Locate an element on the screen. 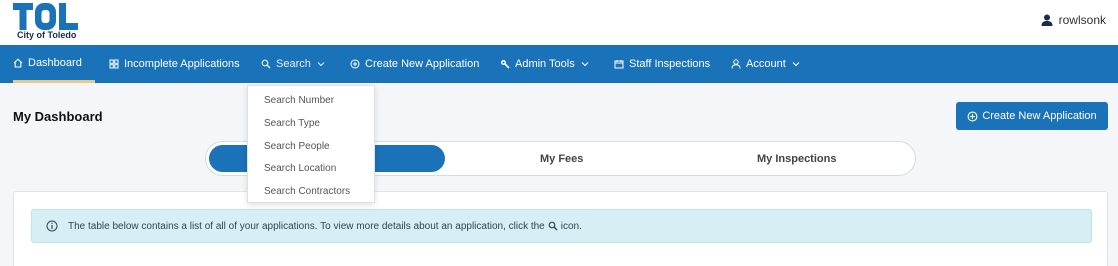 Image resolution: width=1118 pixels, height=266 pixels. magnifier-icon is located at coordinates (553, 226).